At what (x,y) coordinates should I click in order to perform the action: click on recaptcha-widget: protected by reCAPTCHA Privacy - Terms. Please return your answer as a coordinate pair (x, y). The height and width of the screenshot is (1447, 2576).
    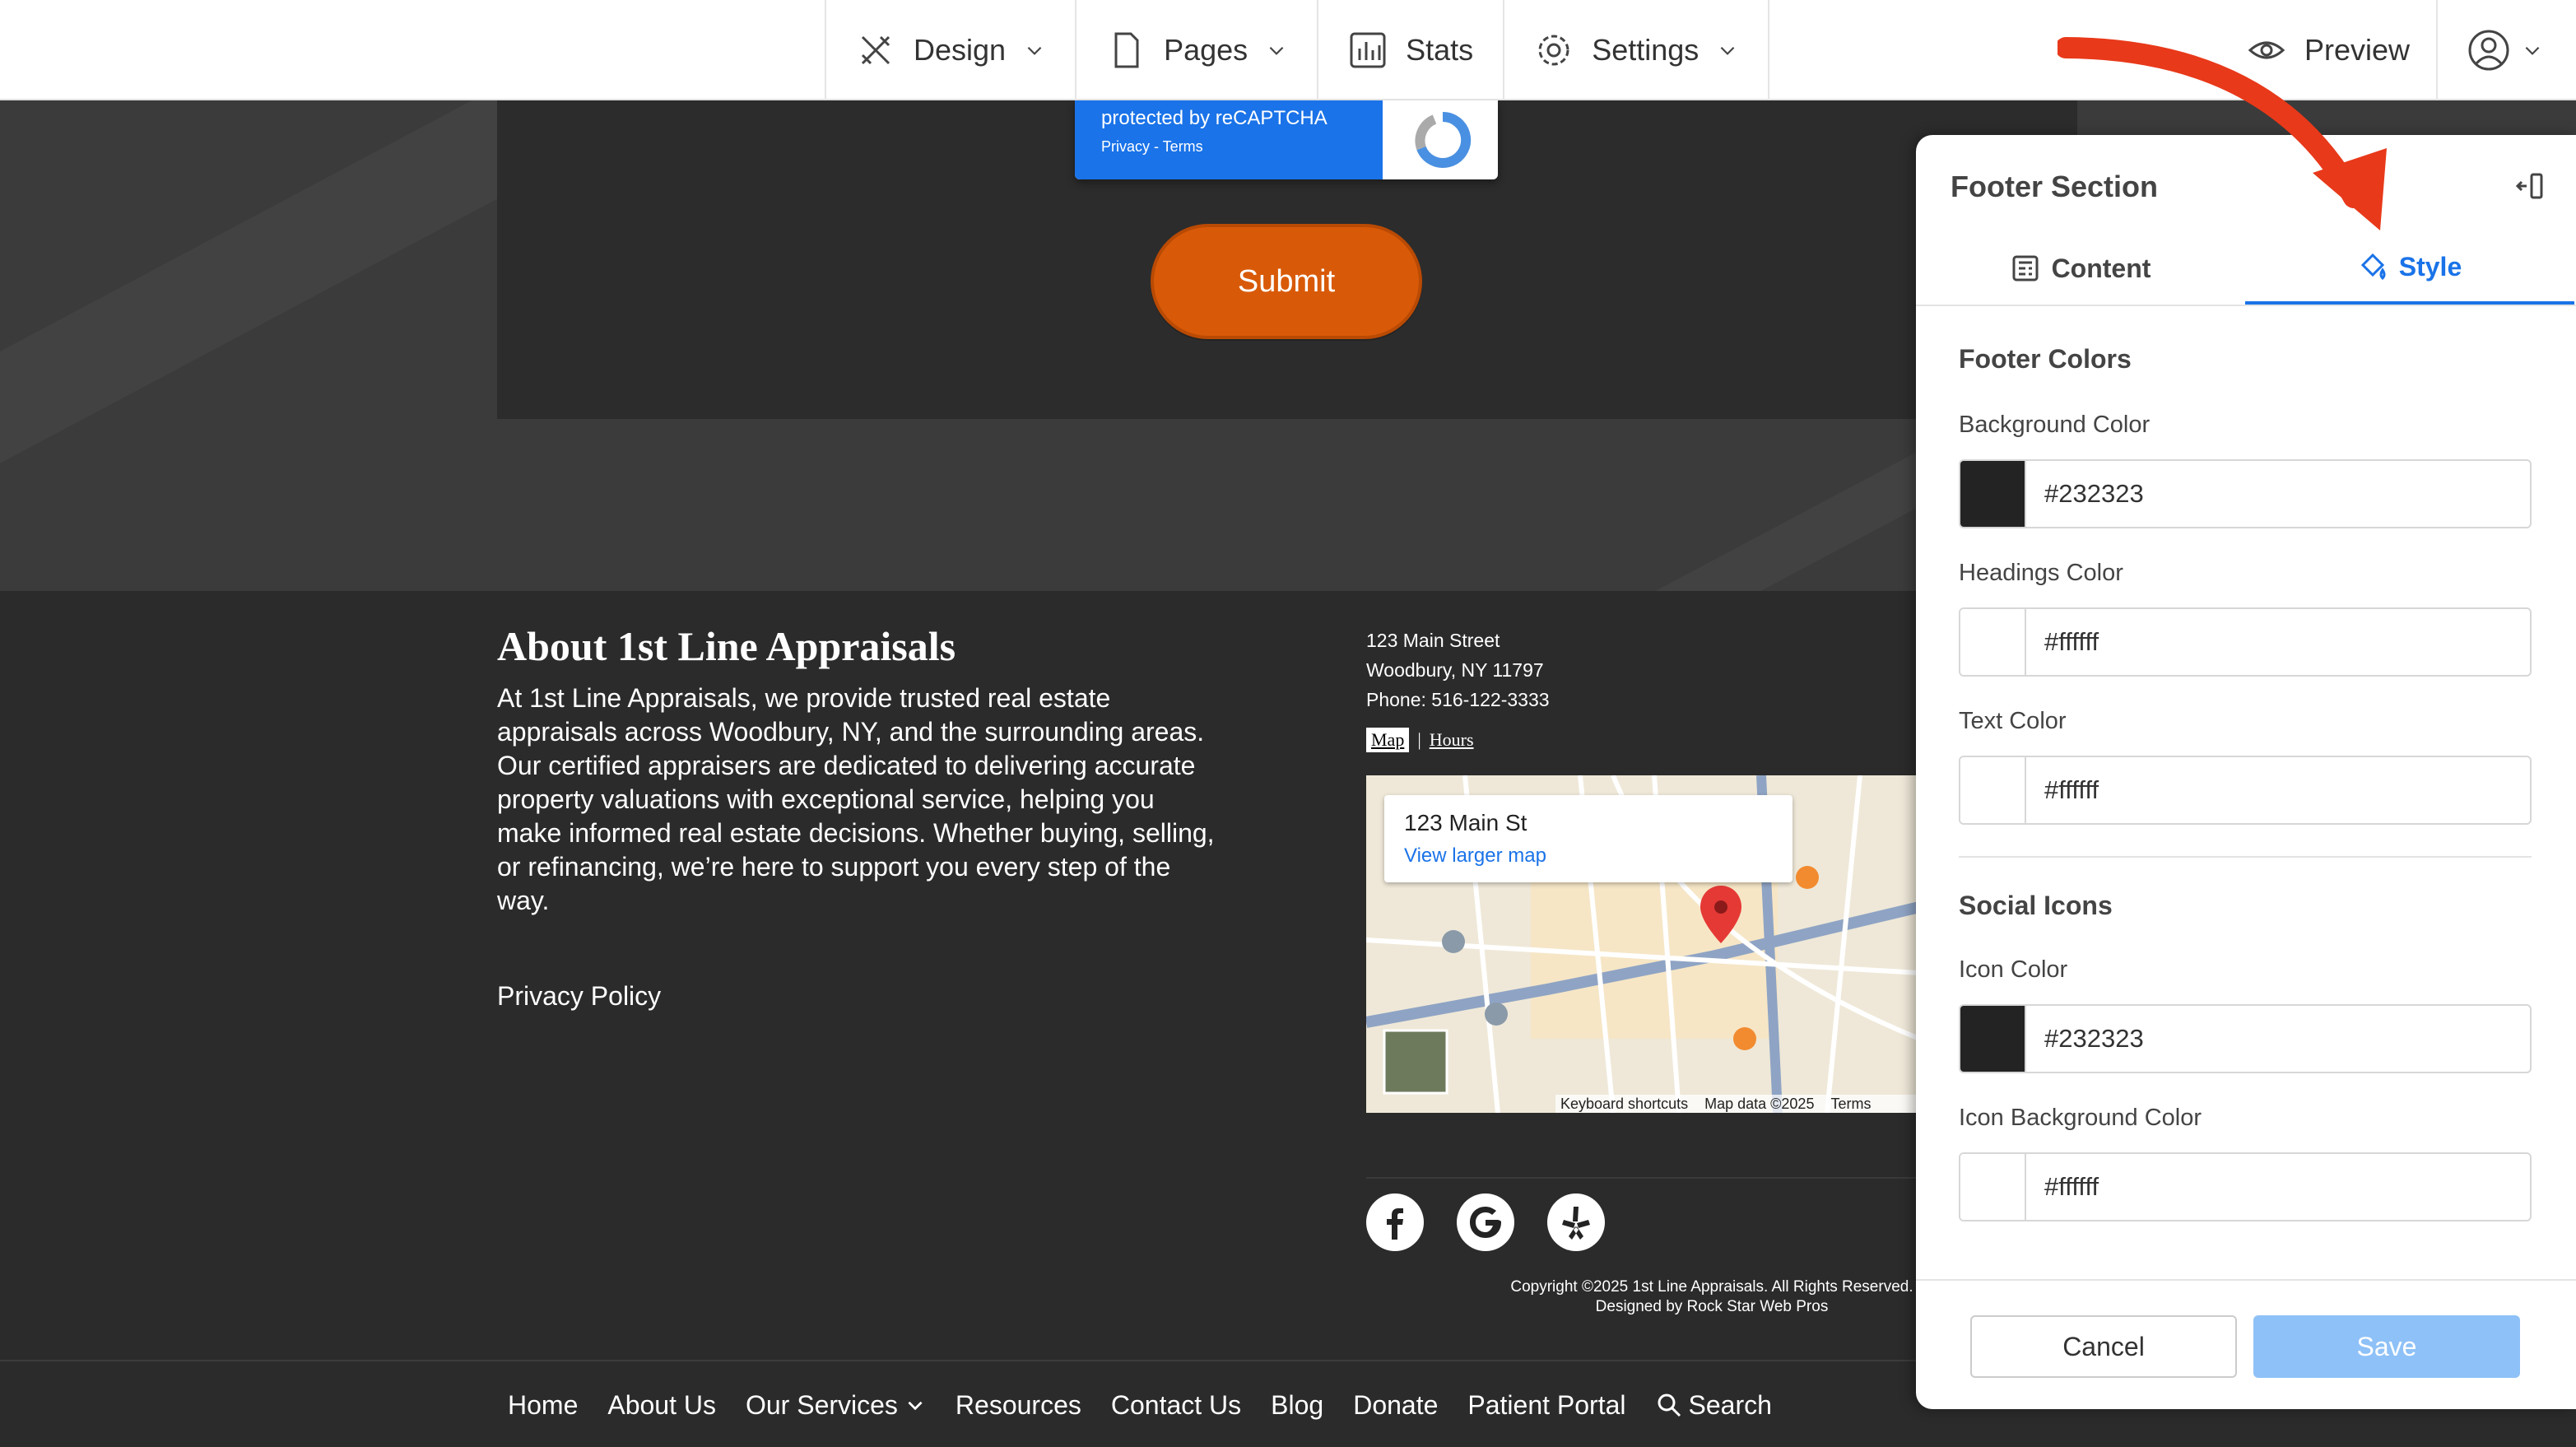
    Looking at the image, I should click on (1286, 139).